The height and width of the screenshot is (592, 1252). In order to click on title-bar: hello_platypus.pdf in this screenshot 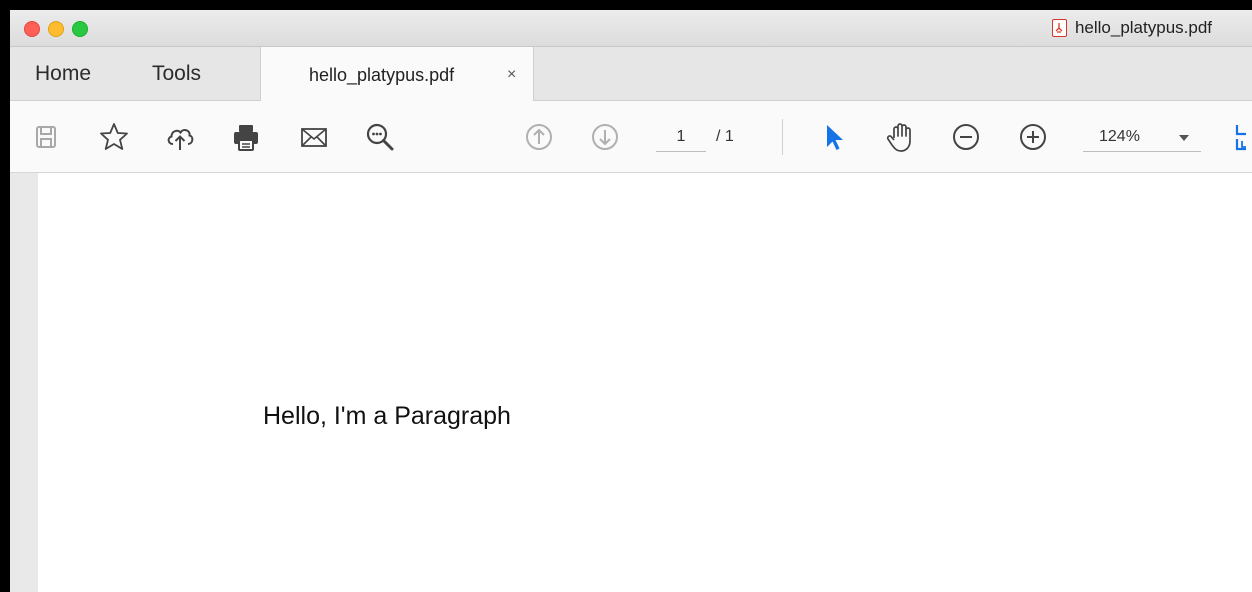, I will do `click(631, 28)`.